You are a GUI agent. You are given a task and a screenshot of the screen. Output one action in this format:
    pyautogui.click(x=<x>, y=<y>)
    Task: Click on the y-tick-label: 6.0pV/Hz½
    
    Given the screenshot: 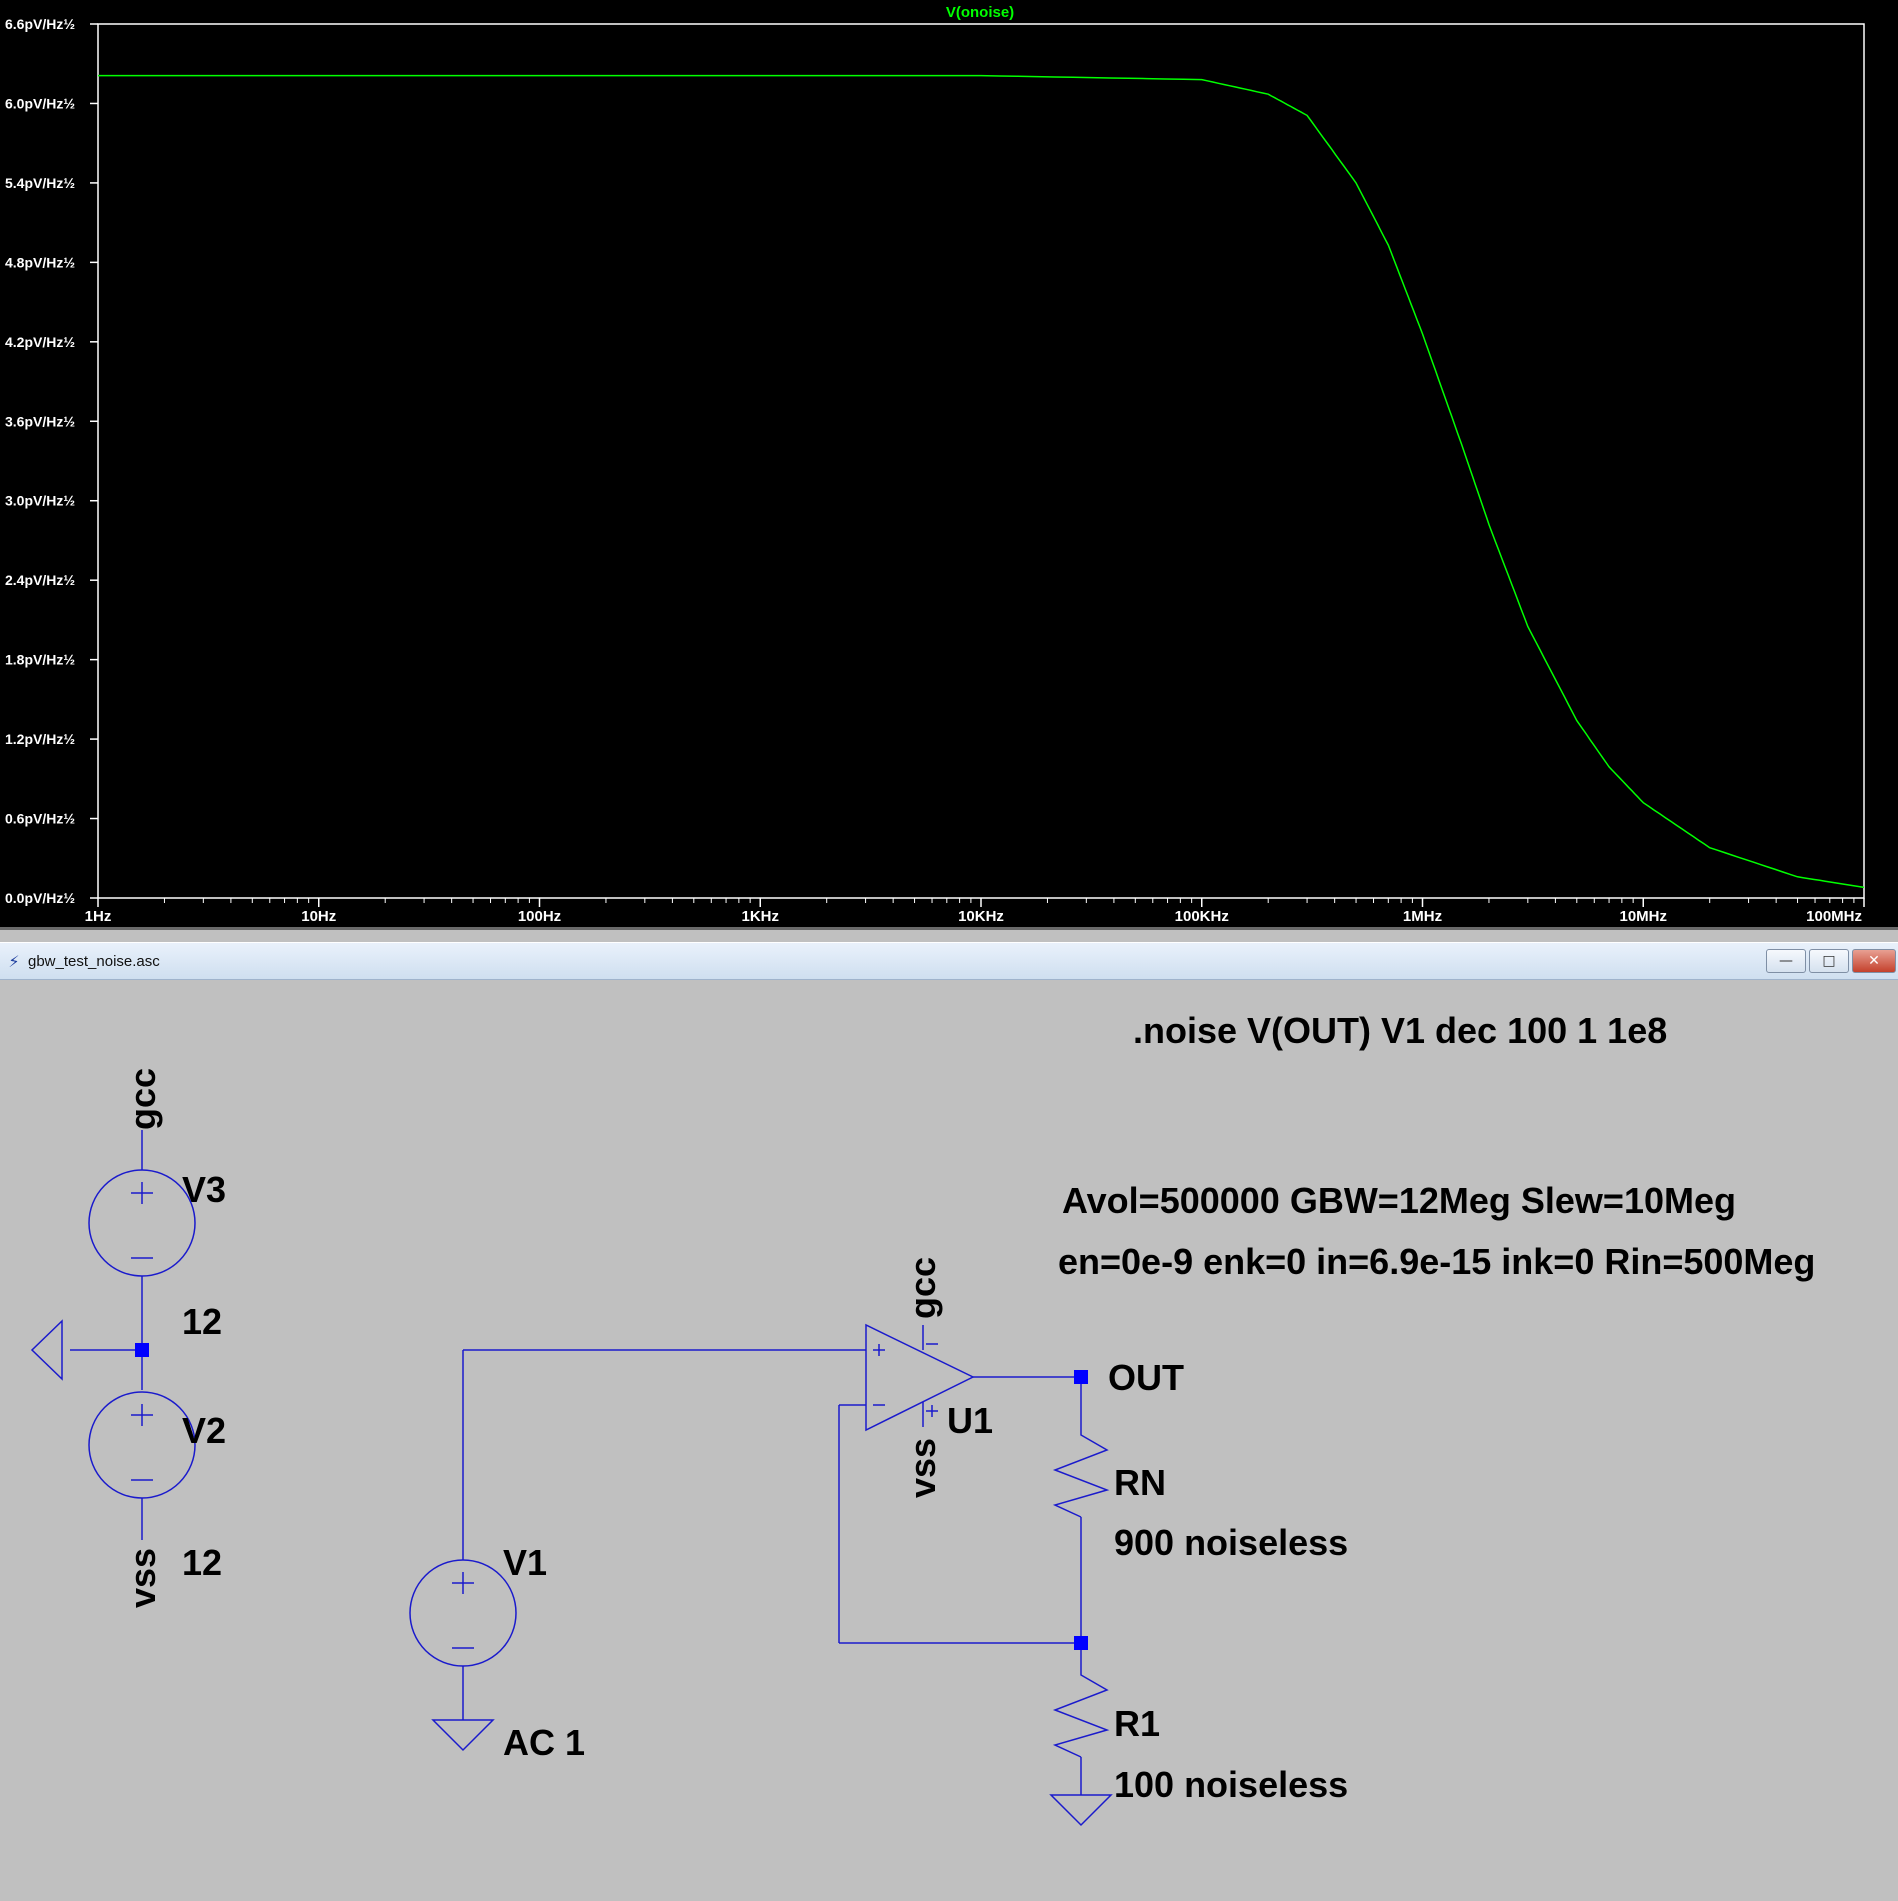 What is the action you would take?
    pyautogui.click(x=40, y=103)
    